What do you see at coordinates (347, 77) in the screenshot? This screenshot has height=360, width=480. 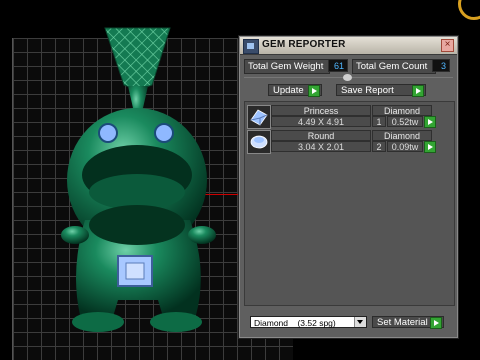 I see `splitter-handle` at bounding box center [347, 77].